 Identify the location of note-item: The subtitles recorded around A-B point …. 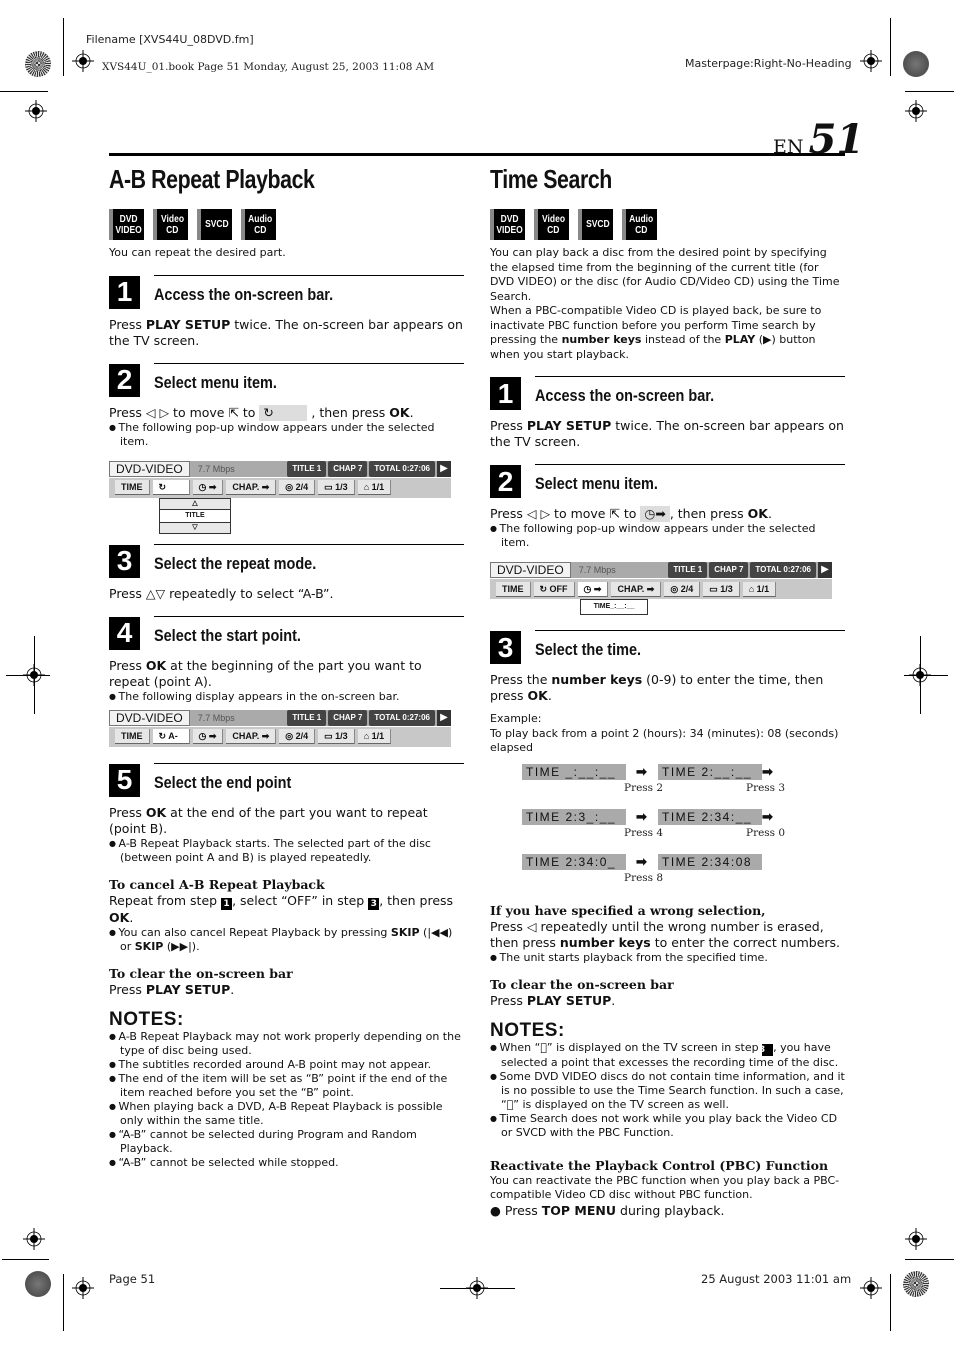
(286, 1065).